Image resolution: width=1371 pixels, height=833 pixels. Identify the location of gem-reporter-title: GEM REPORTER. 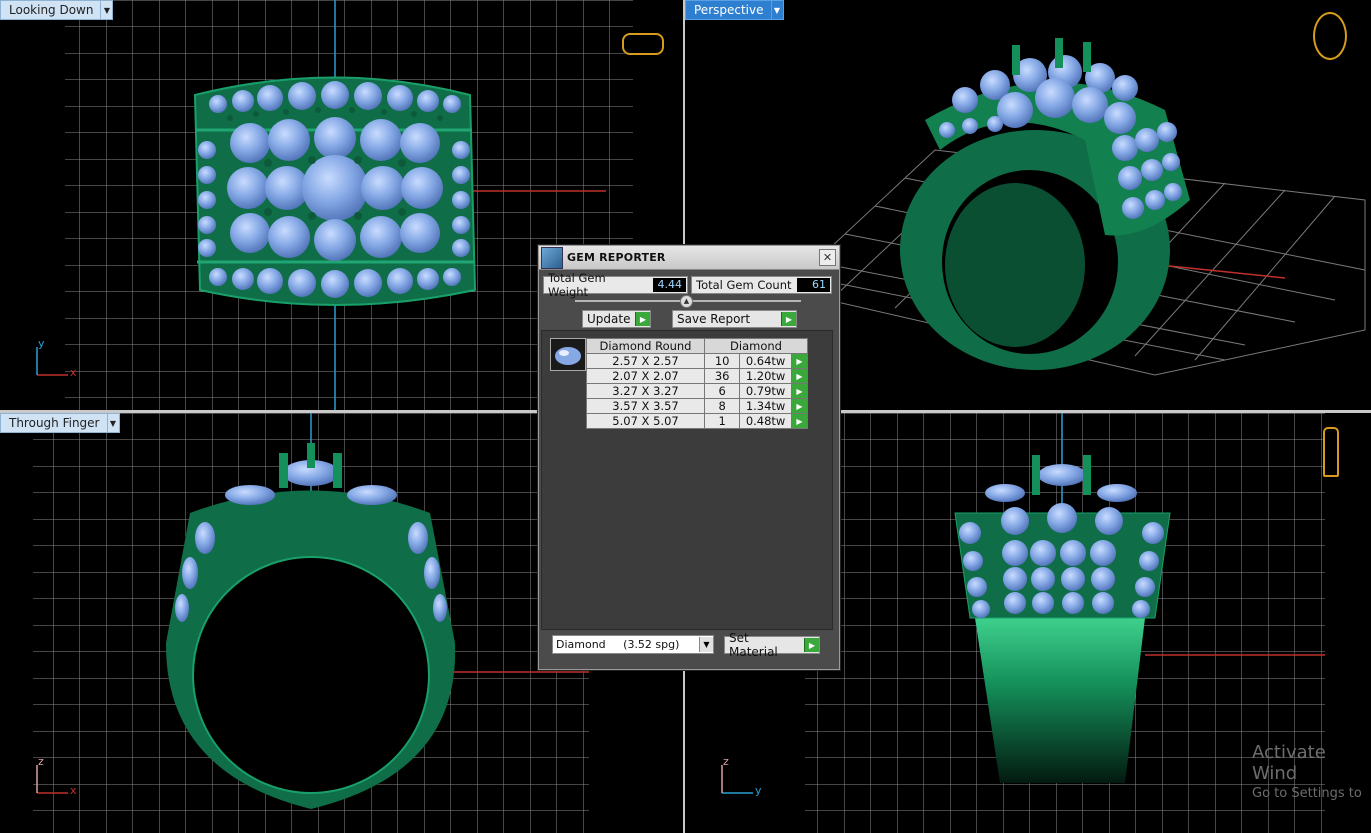
(616, 257).